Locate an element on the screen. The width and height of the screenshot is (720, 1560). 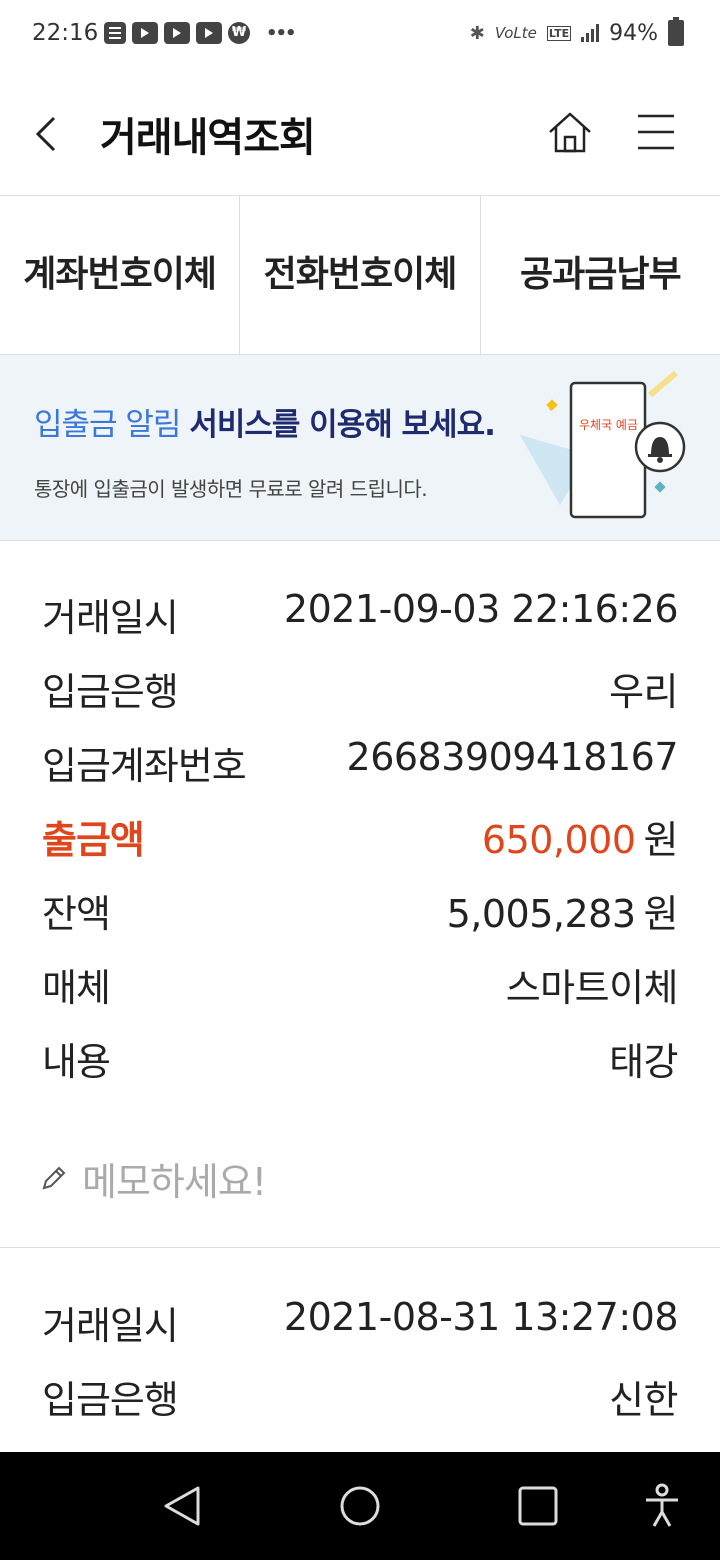
volte-icon: VoLte is located at coordinates (515, 33).